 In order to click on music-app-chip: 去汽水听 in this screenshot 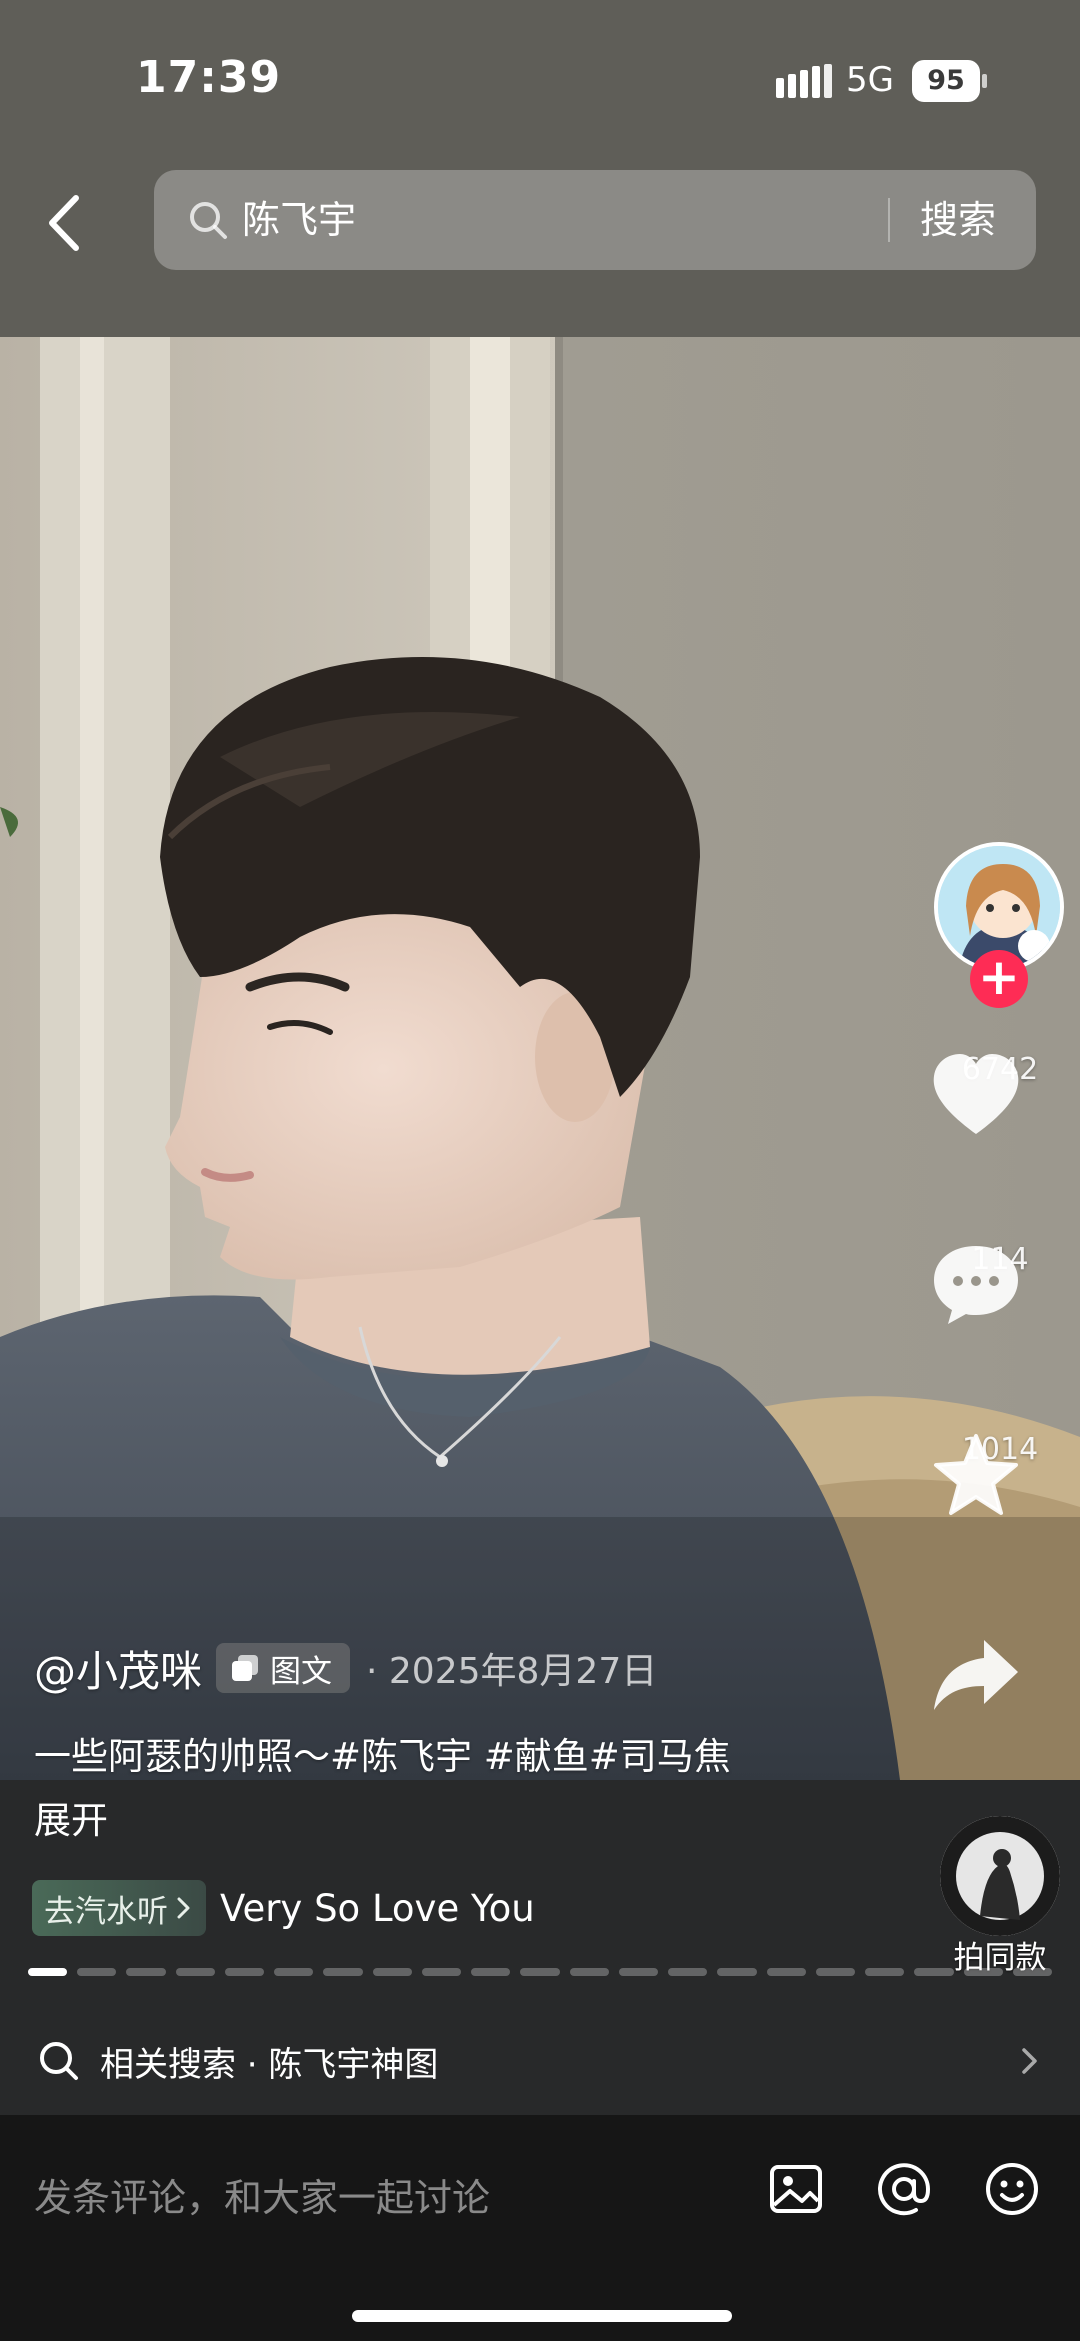, I will do `click(119, 1908)`.